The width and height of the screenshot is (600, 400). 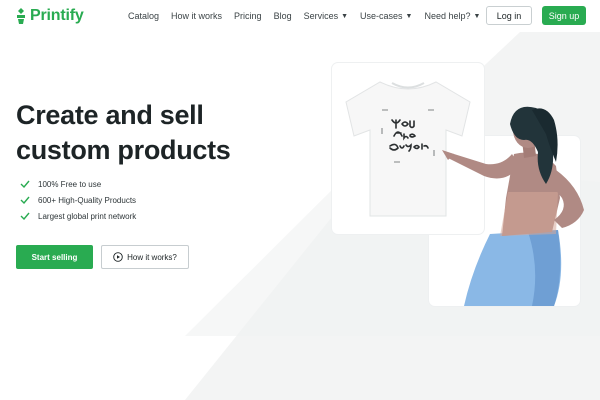 I want to click on printify-logo: Printify, so click(x=49, y=16).